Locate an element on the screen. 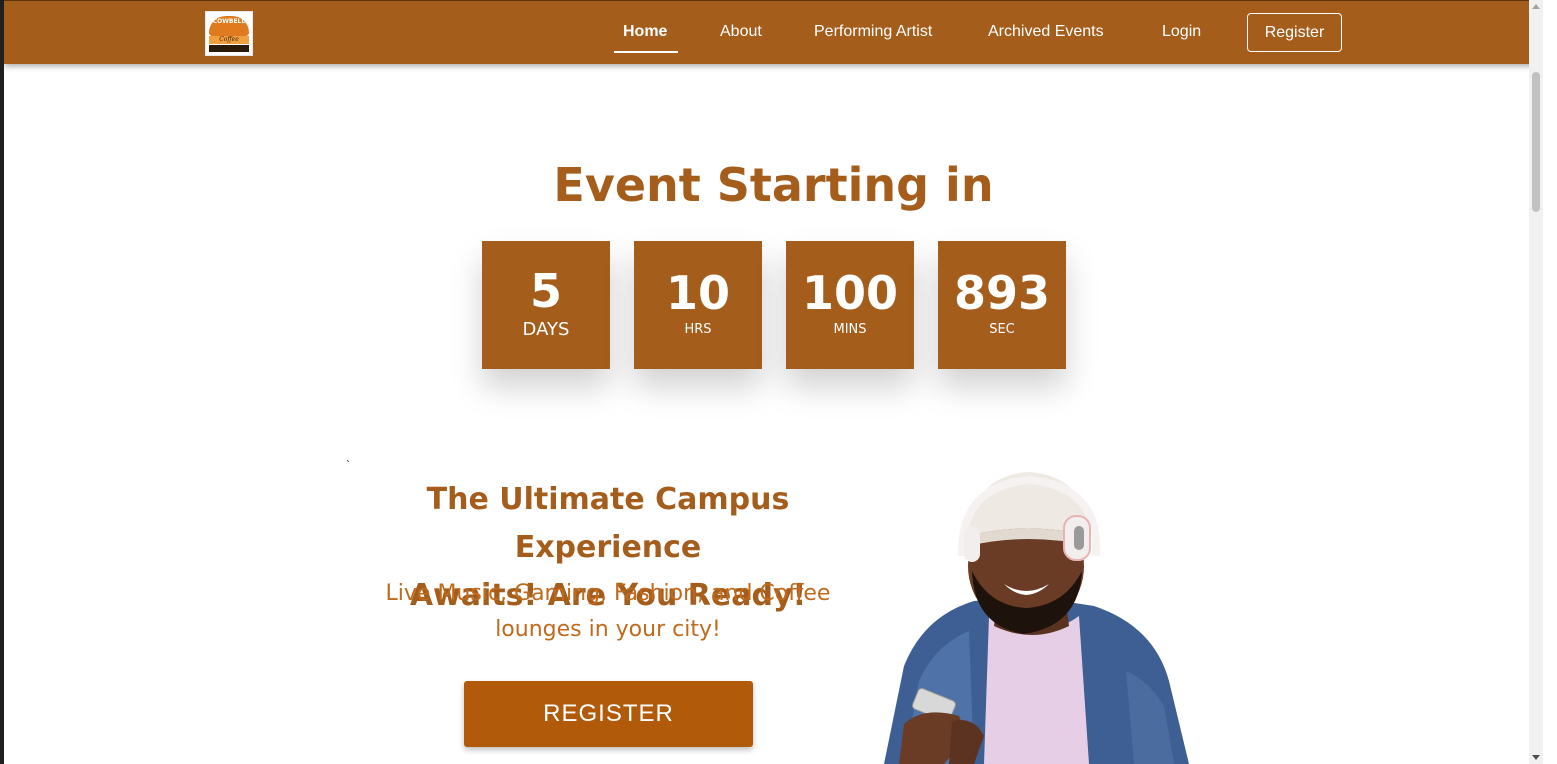 The image size is (1557, 764). hero-person-image is located at coordinates (1036, 618).